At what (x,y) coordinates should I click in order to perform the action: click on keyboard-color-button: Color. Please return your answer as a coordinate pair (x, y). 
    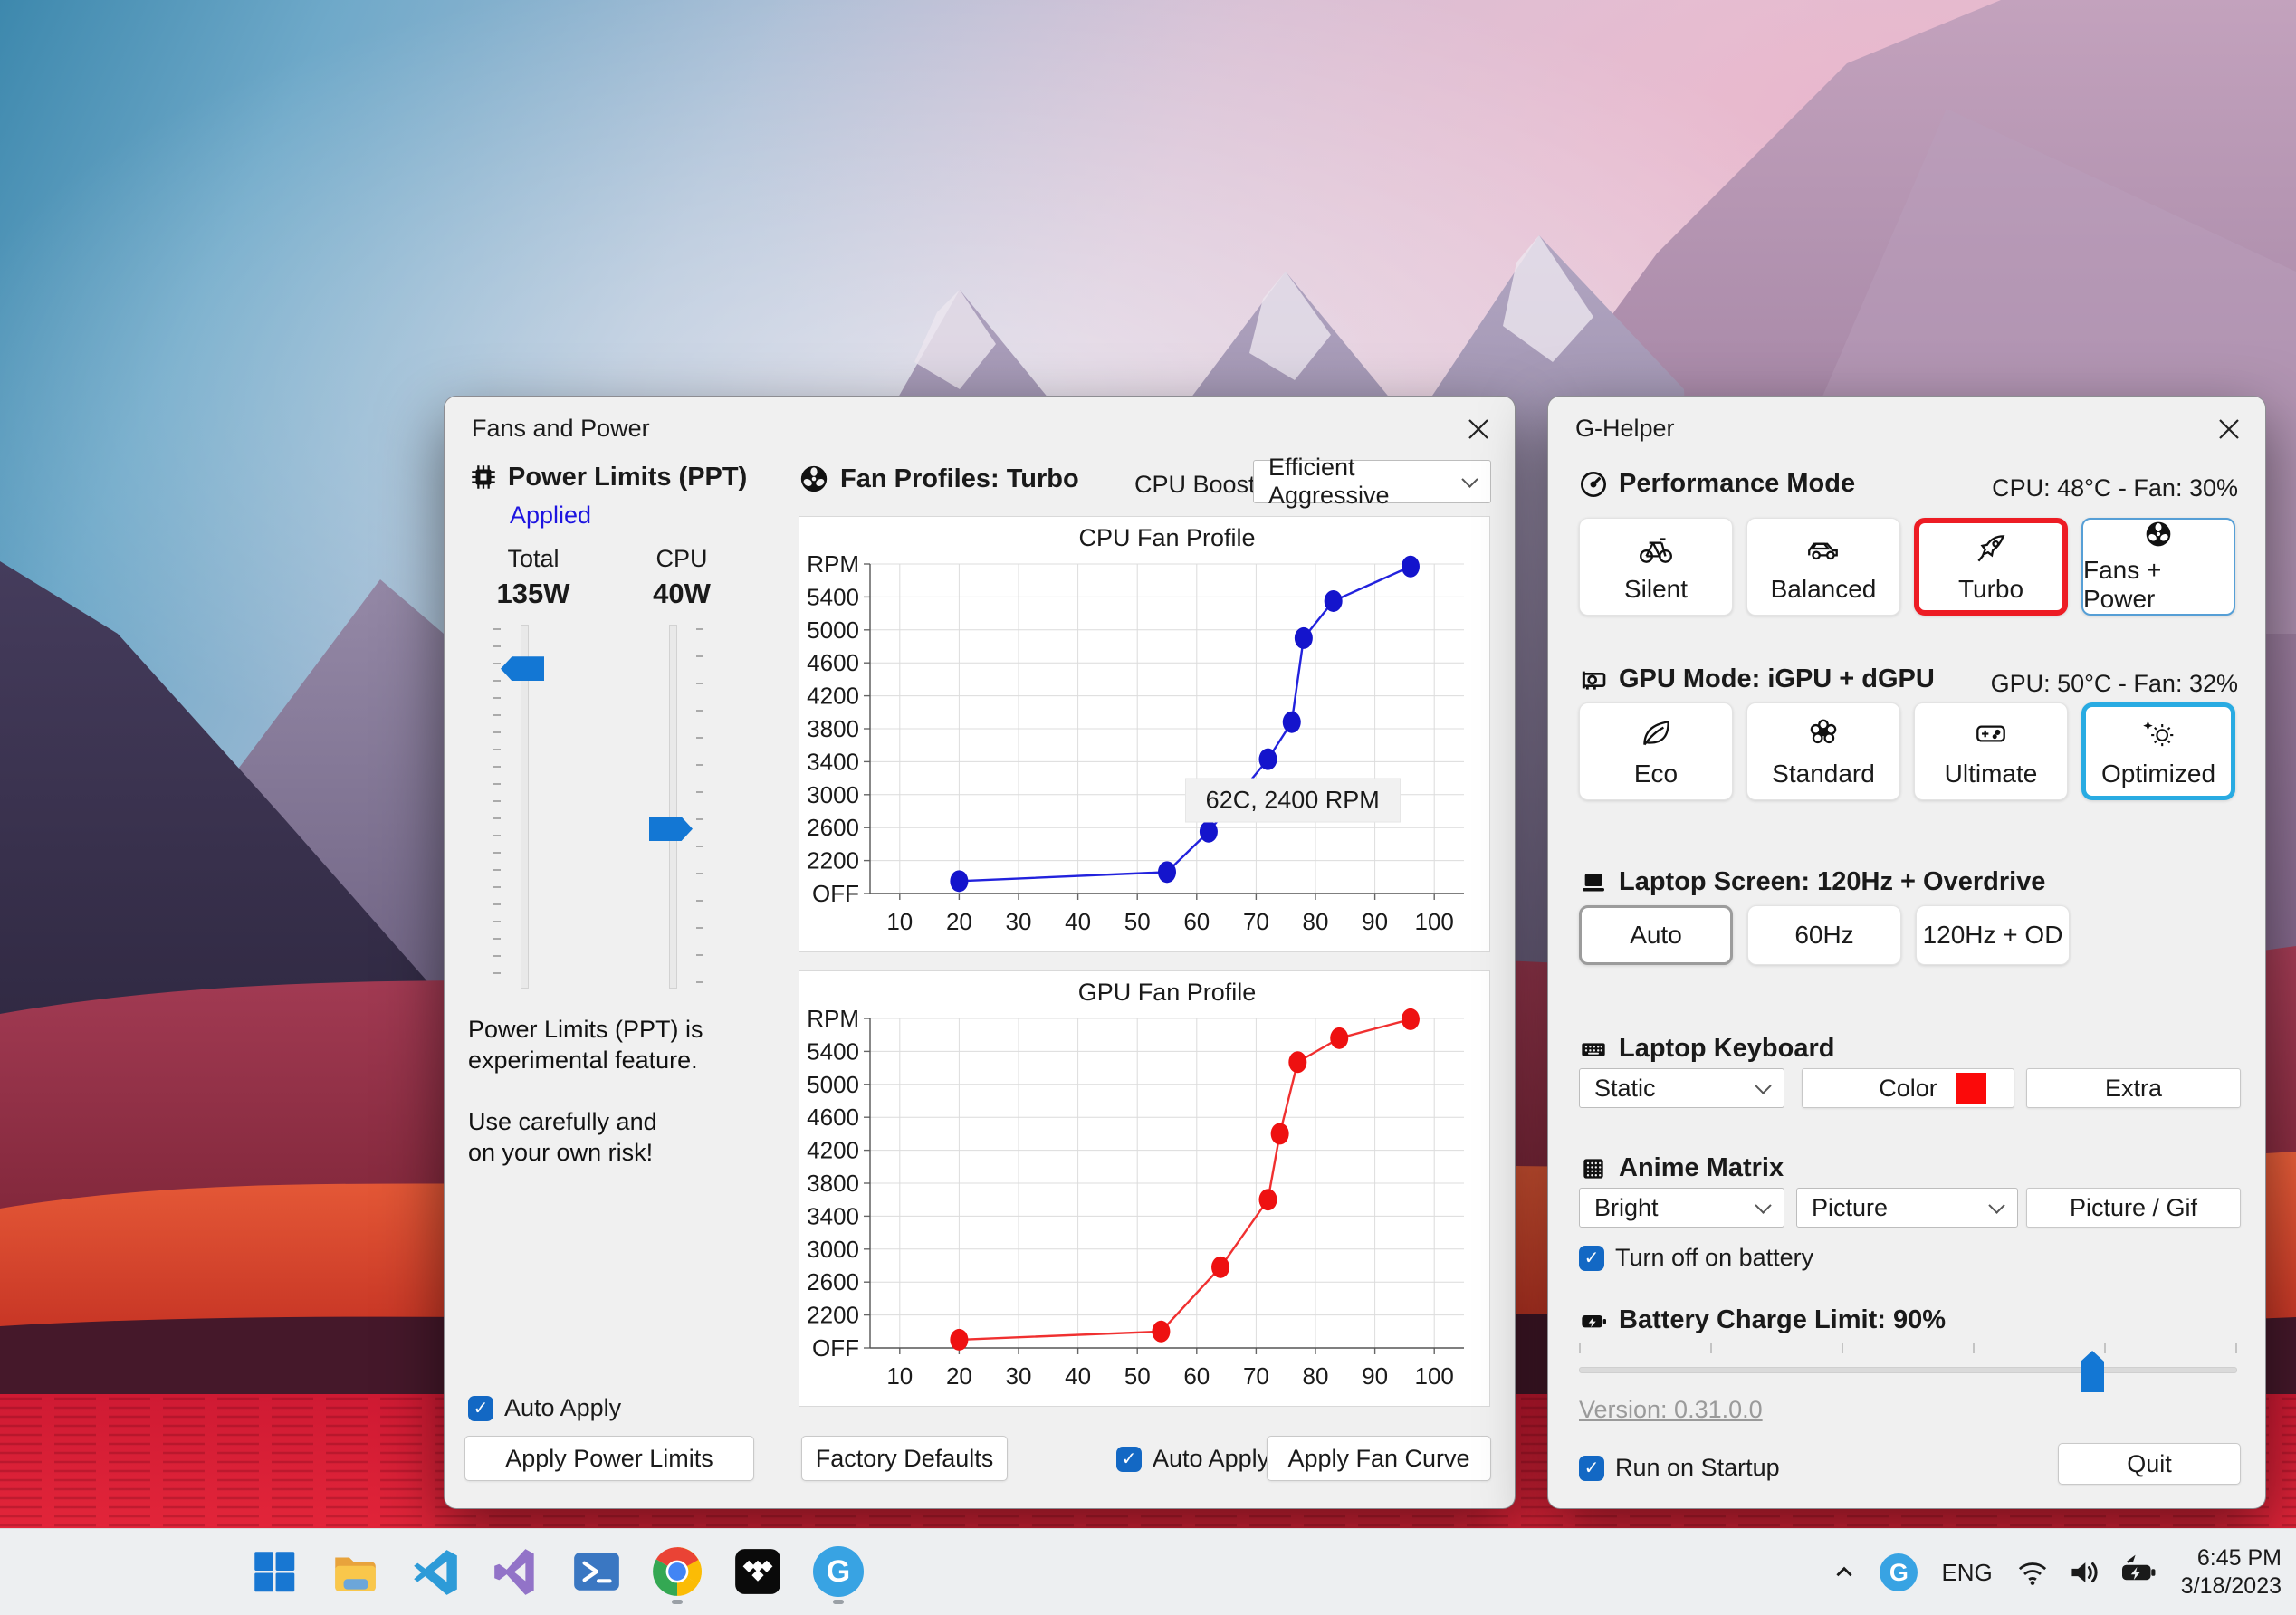
    Looking at the image, I should click on (1908, 1088).